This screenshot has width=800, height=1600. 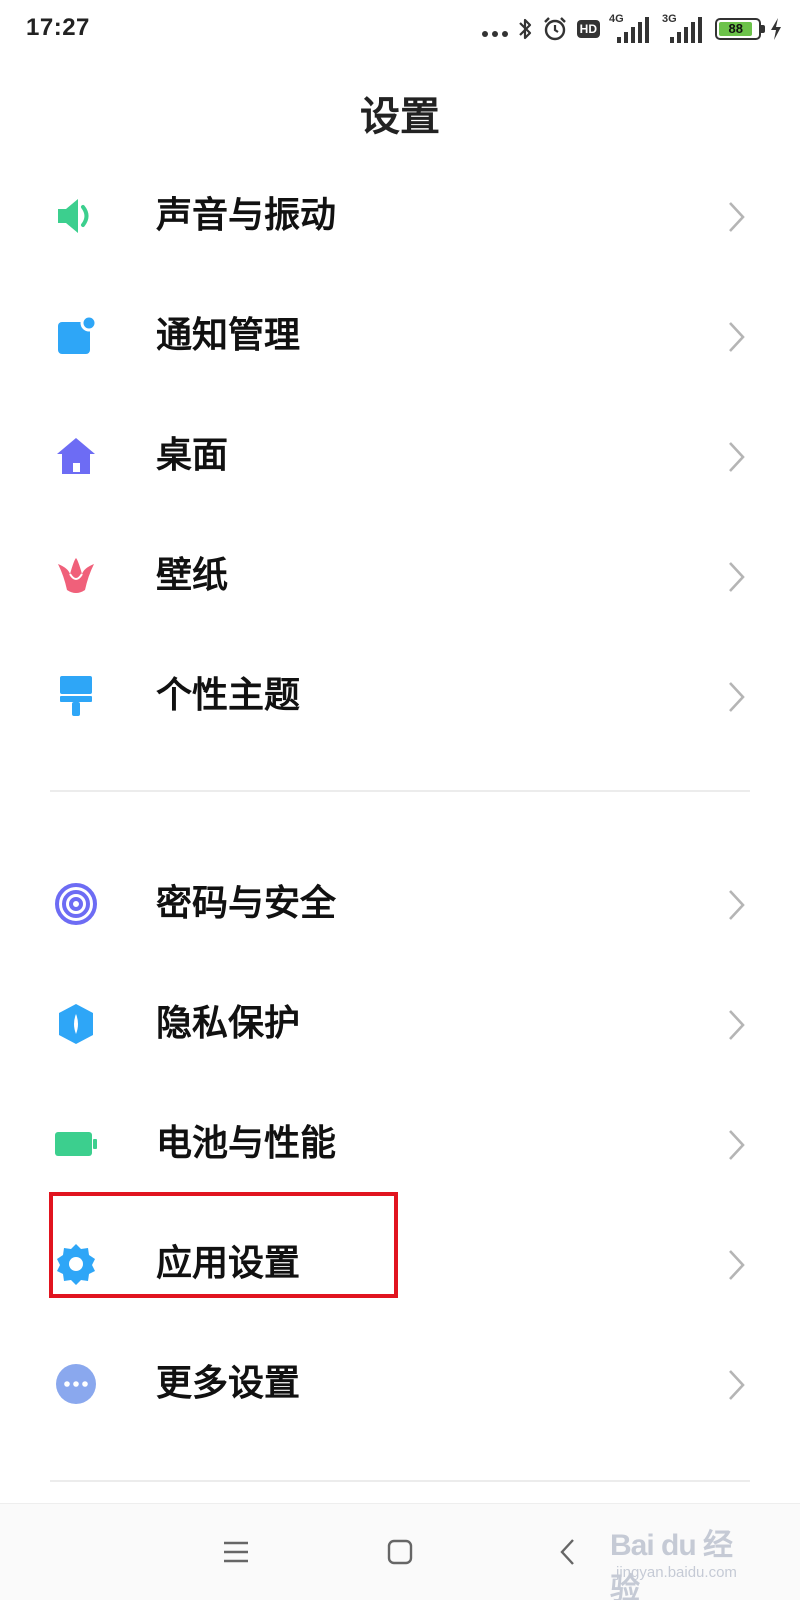 I want to click on settings-item-themes: 个性主题, so click(x=400, y=694).